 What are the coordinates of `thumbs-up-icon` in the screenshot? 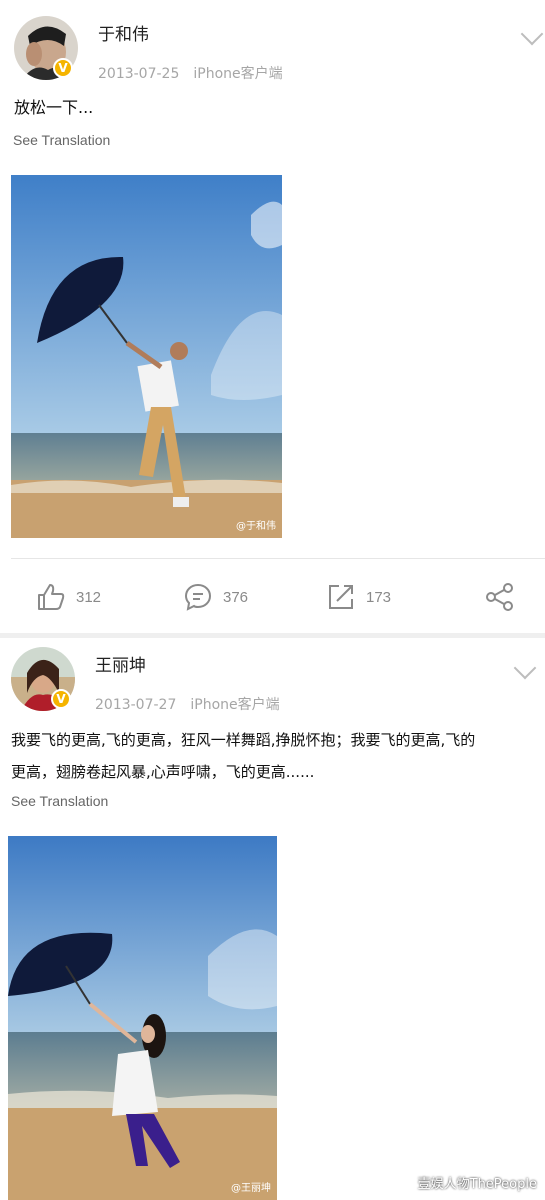 It's located at (51, 597).